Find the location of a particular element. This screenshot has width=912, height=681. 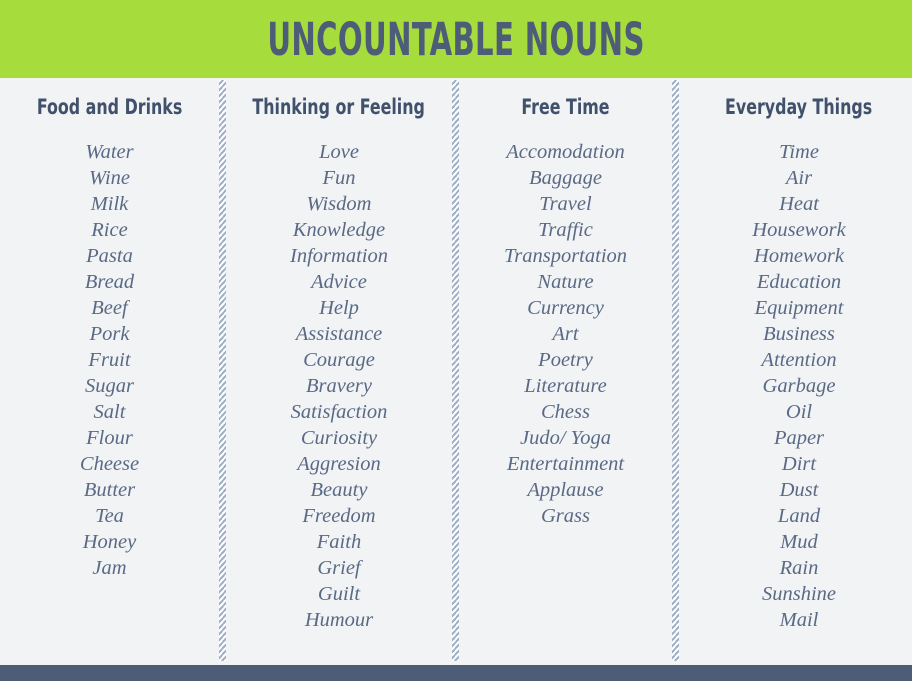

word-item: Pork is located at coordinates (109, 334).